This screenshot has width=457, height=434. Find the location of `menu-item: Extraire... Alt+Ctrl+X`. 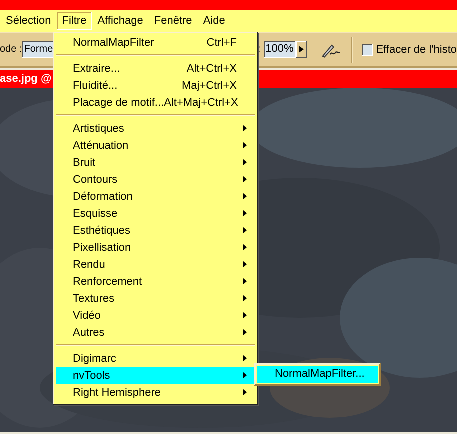

menu-item: Extraire... Alt+Ctrl+X is located at coordinates (155, 68).